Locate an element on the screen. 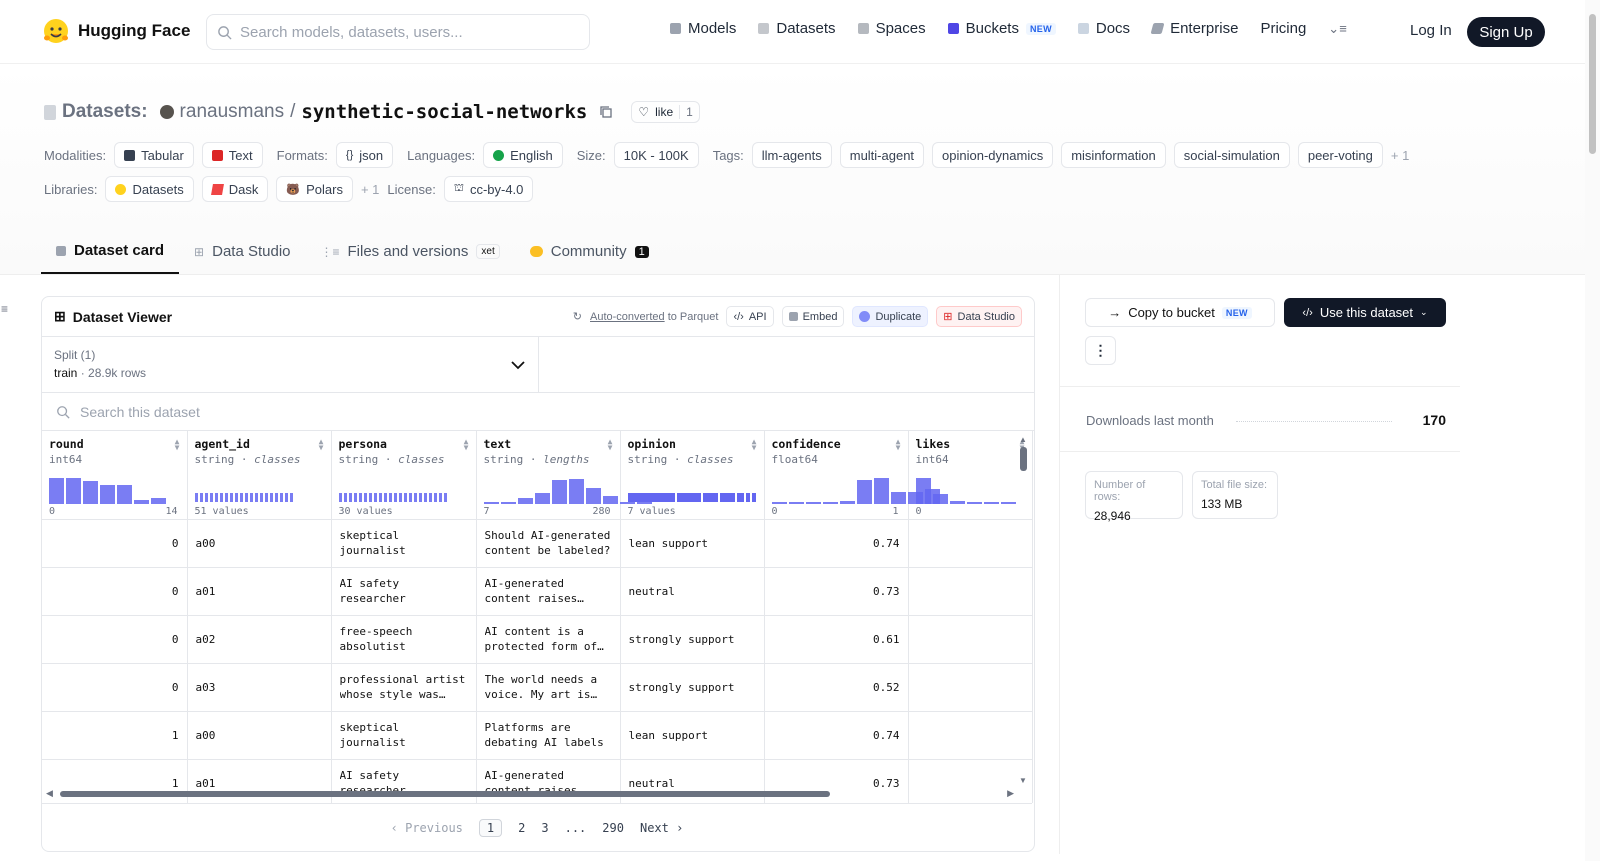  nav-enterprise: Enterprise is located at coordinates (1194, 28).